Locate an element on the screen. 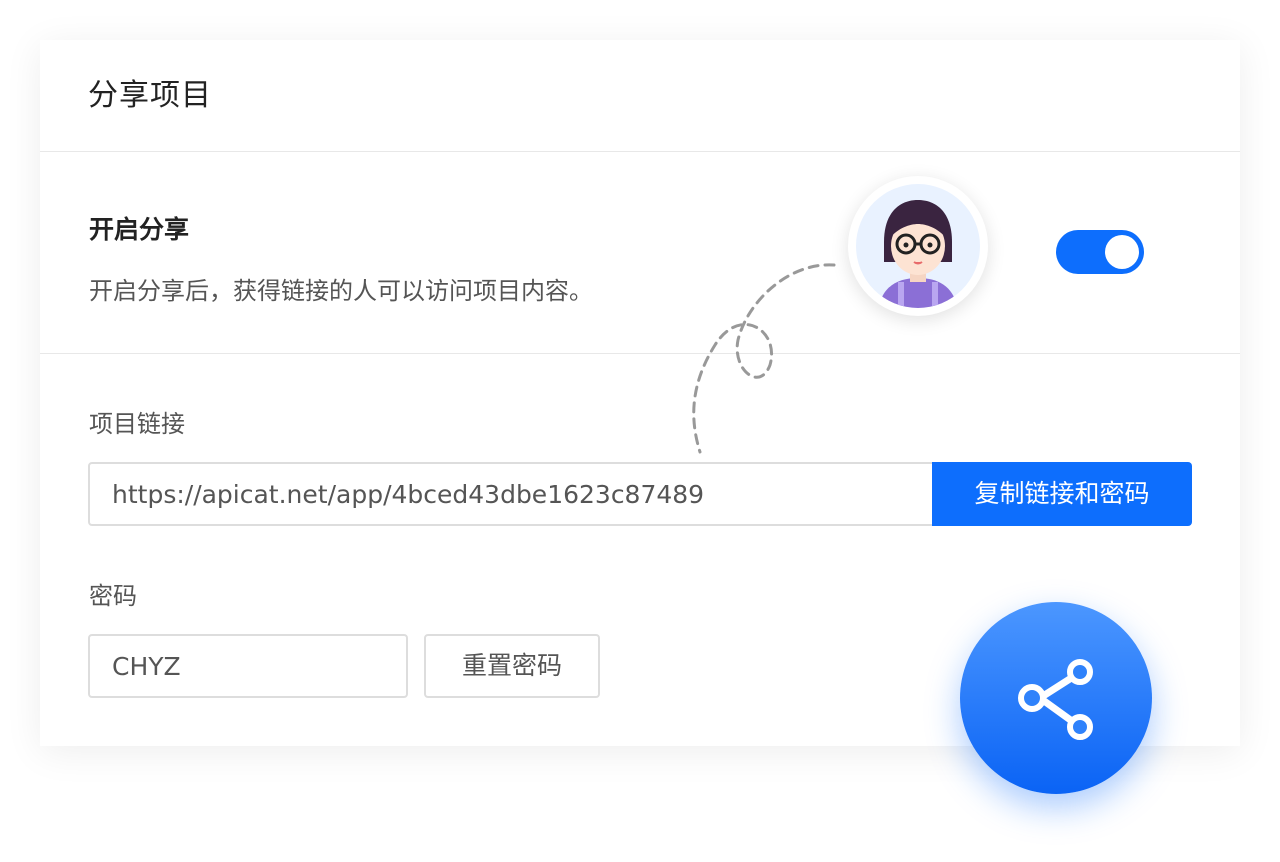  user-avatar-icon is located at coordinates (918, 246).